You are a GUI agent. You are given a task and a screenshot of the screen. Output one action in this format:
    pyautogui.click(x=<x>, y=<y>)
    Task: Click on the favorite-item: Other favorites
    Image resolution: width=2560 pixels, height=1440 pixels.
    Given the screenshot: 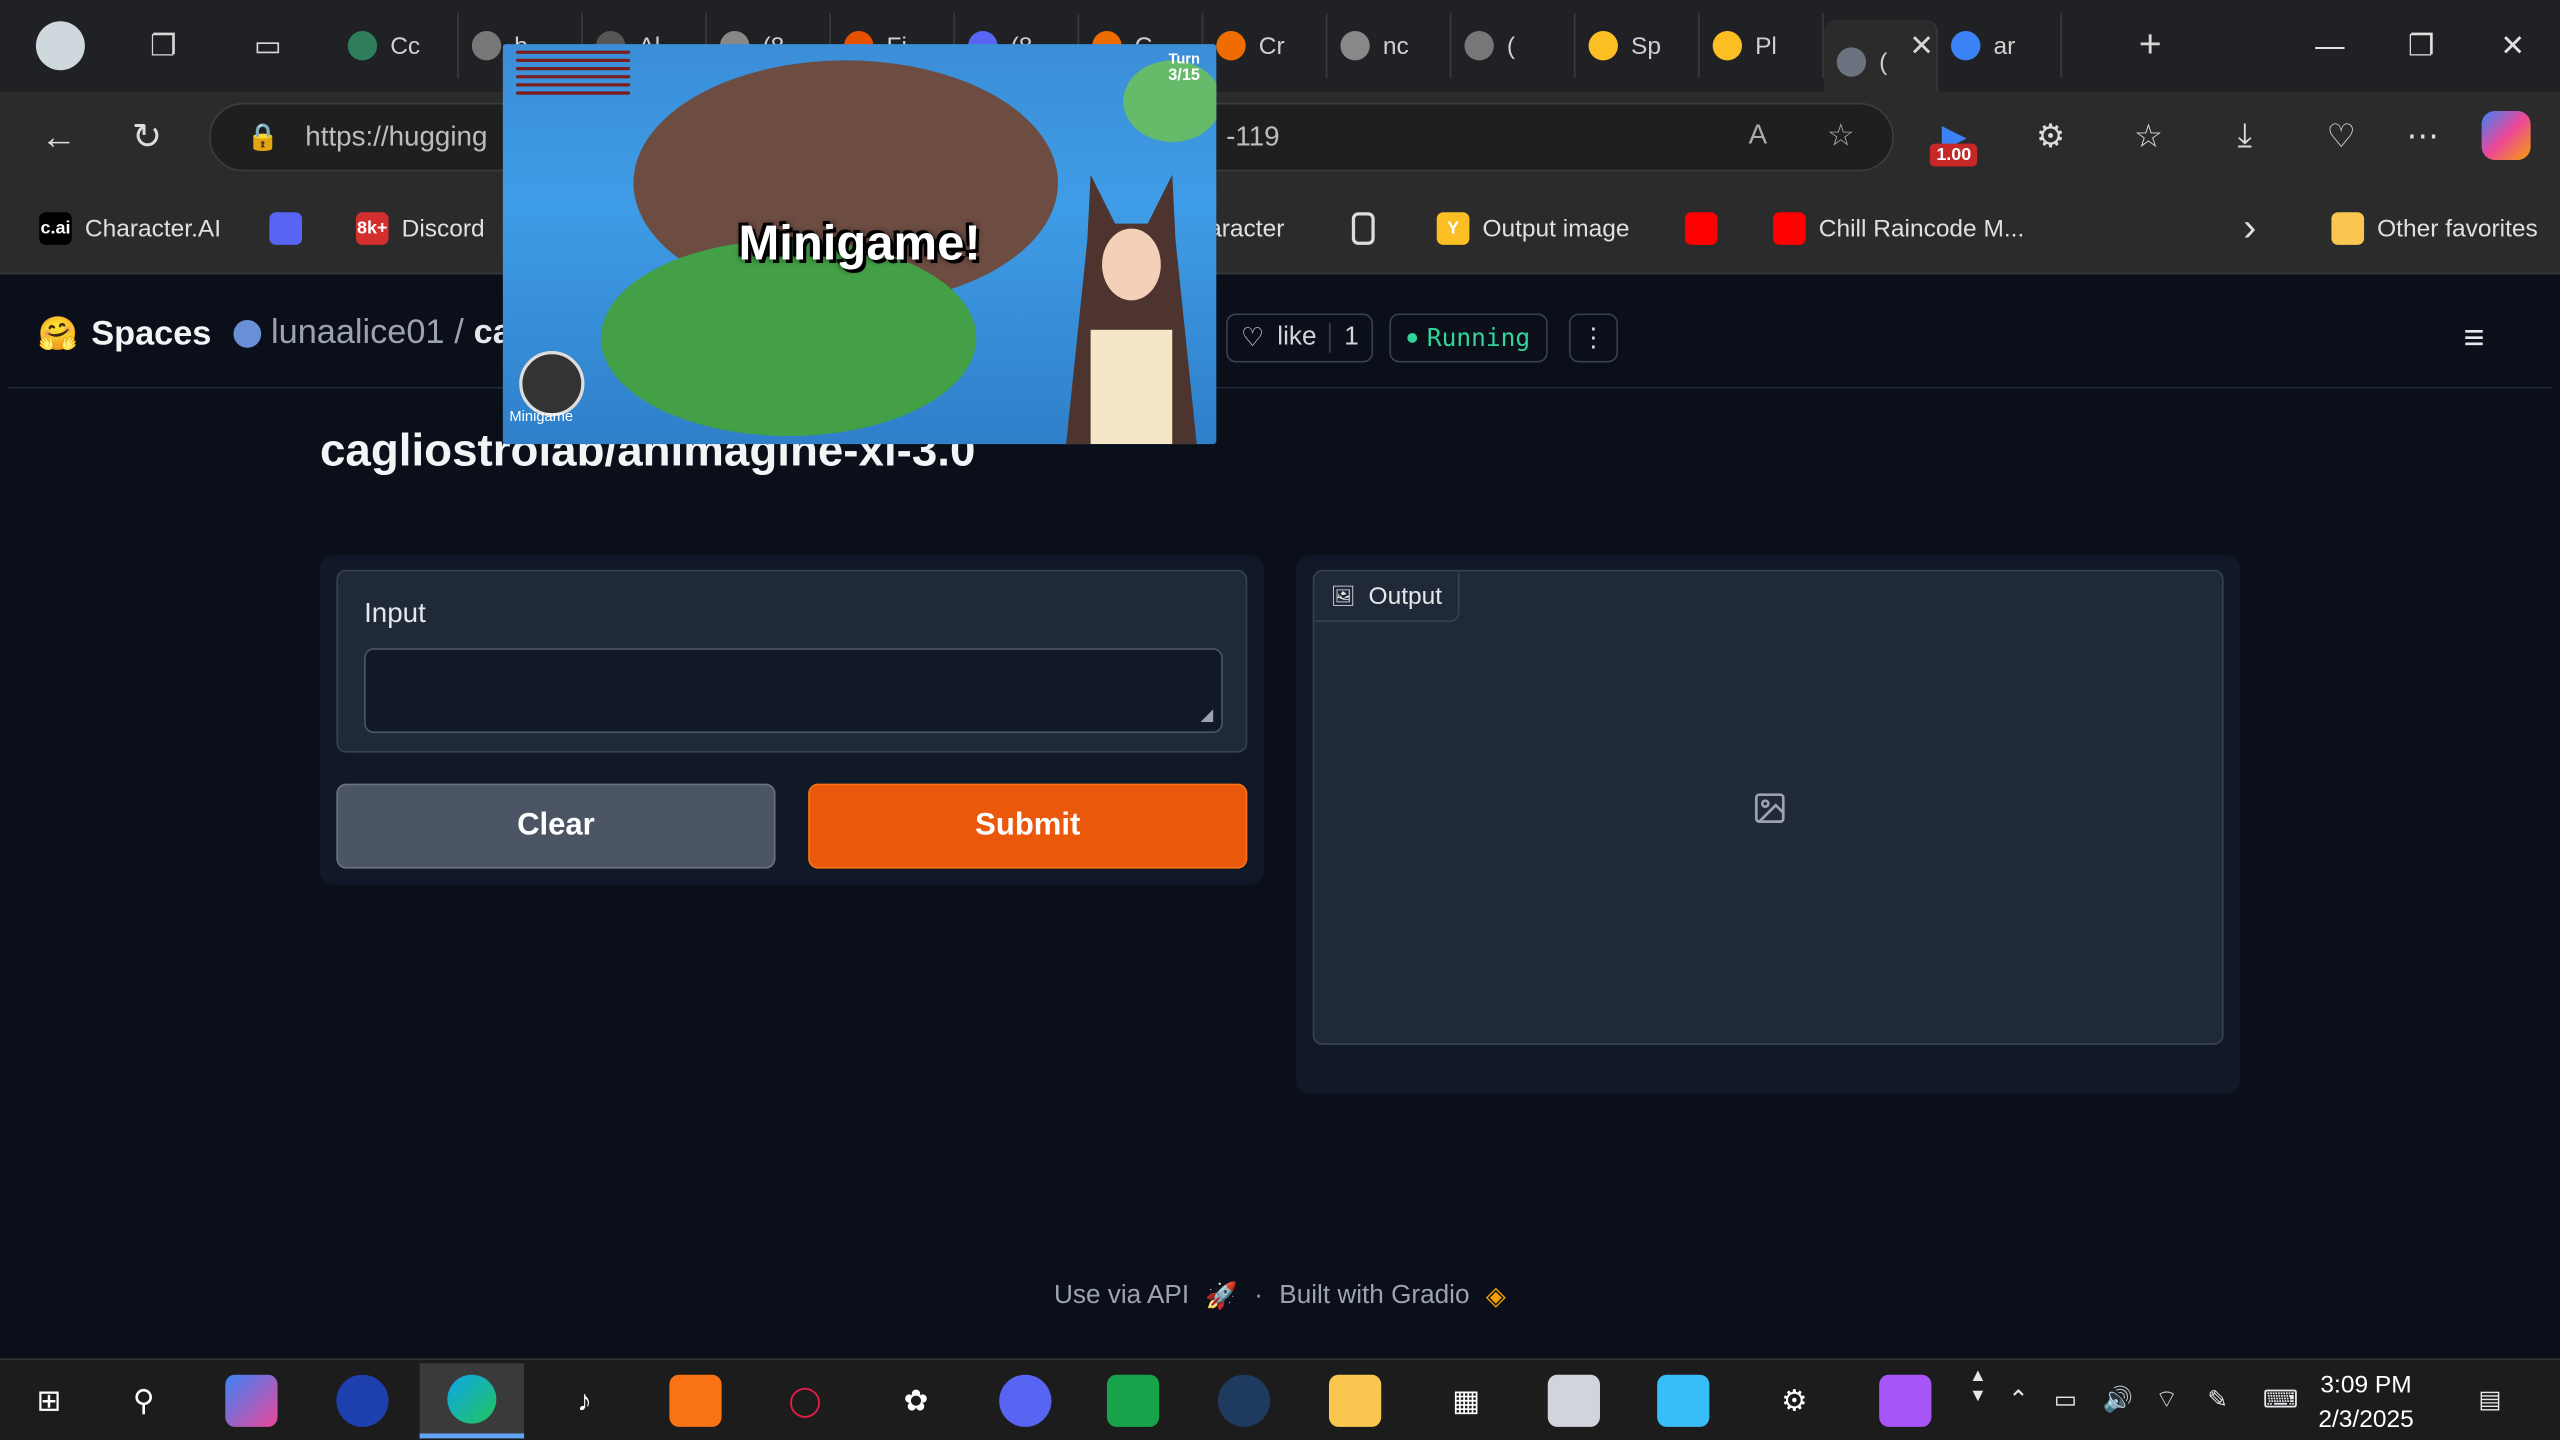 What is the action you would take?
    pyautogui.click(x=2434, y=228)
    